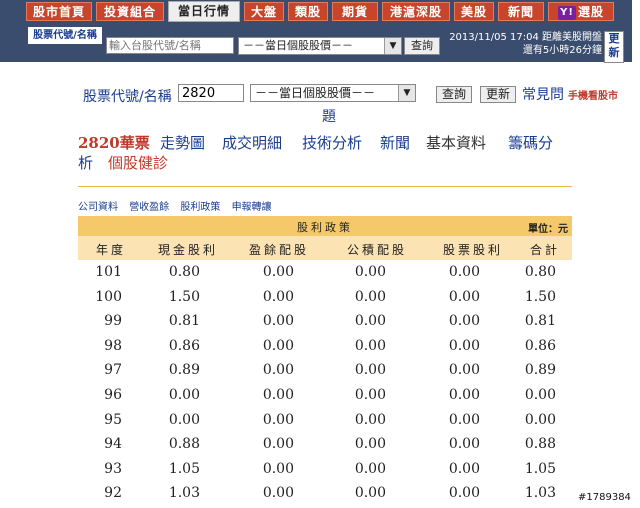 The width and height of the screenshot is (640, 508). I want to click on dividend-table-title-bar: 股利政策 單位：元, so click(325, 226).